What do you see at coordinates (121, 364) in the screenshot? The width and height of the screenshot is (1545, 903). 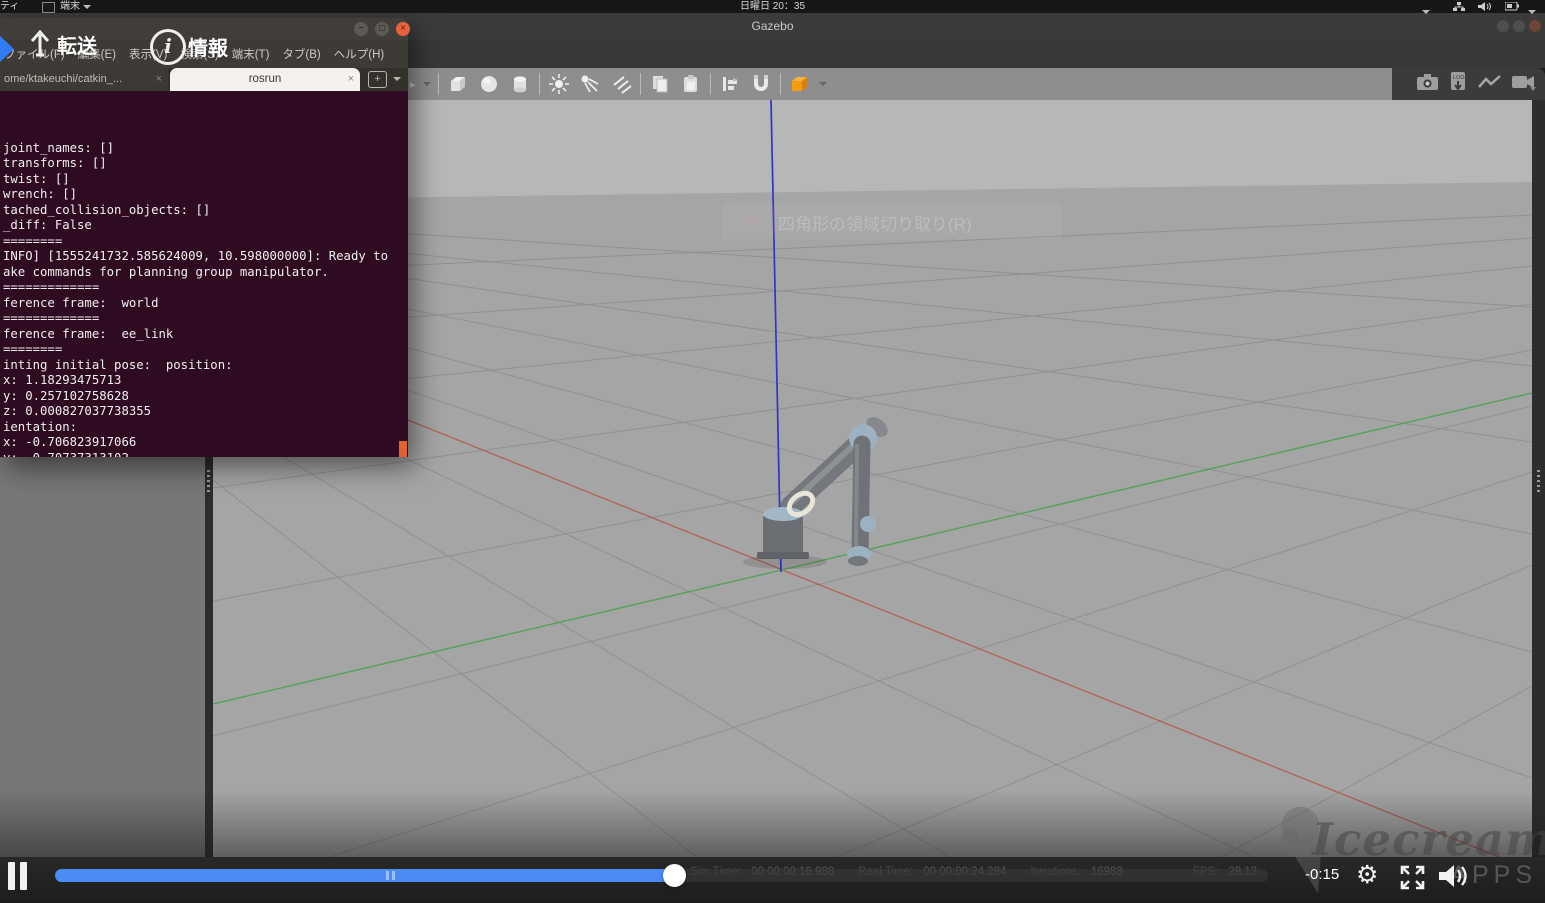 I see `terminal-line: inting initial pose: position:` at bounding box center [121, 364].